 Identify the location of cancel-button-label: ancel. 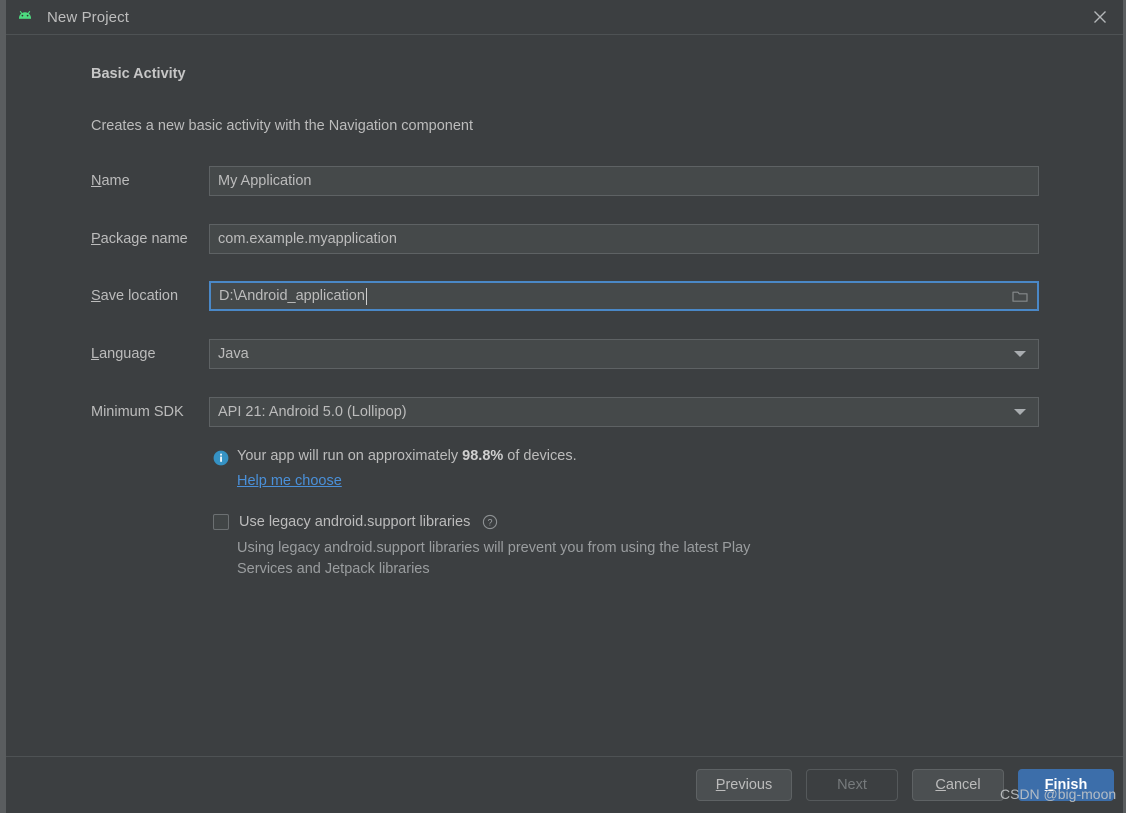
(963, 785).